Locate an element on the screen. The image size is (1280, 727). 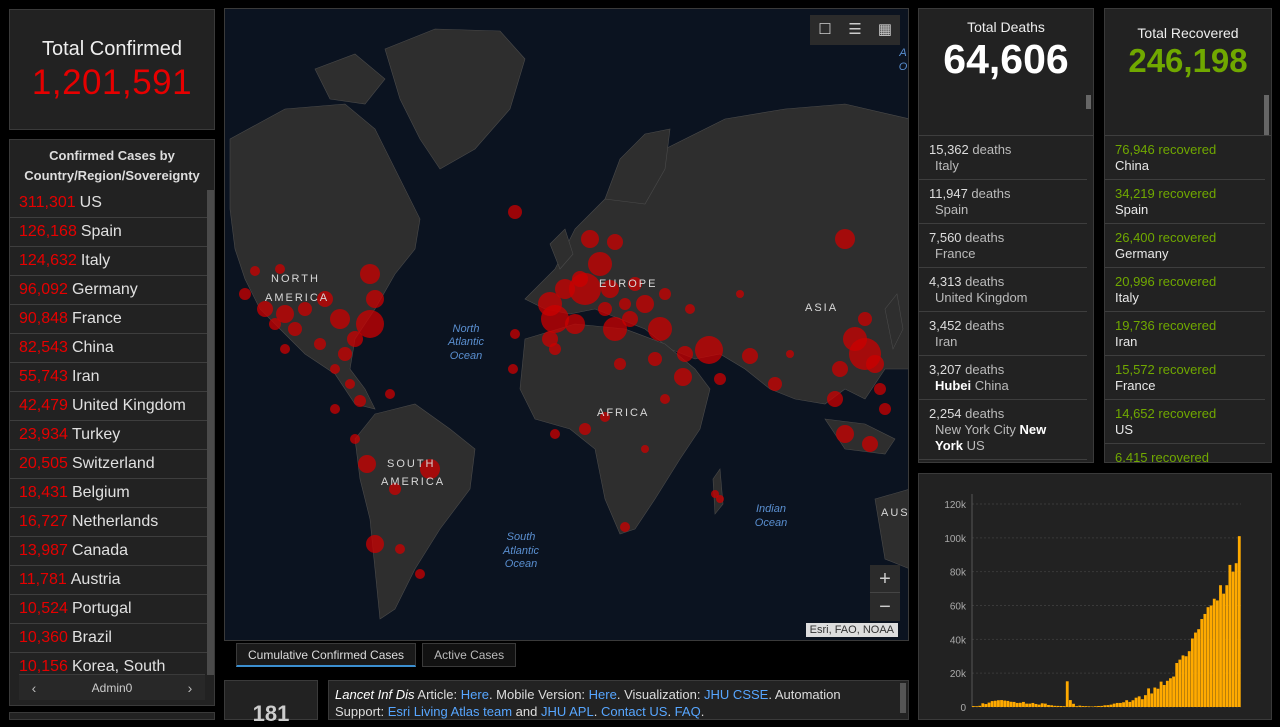
deaths-row: 7,560 deaths France is located at coordinates (1003, 246).